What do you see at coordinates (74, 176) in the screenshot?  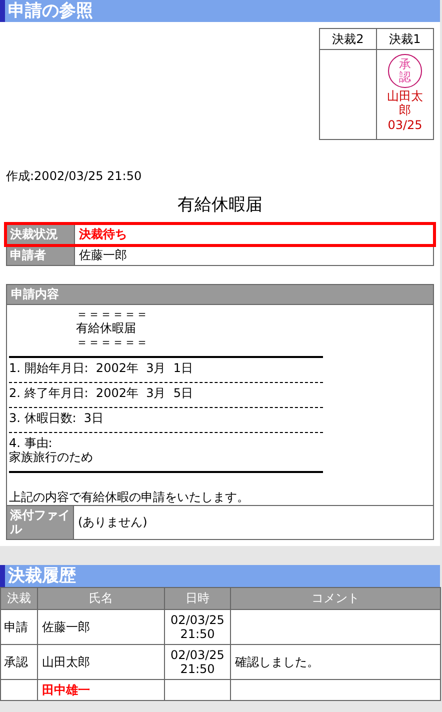 I see `created-timestamp: 作成:2002/03/25 21:50` at bounding box center [74, 176].